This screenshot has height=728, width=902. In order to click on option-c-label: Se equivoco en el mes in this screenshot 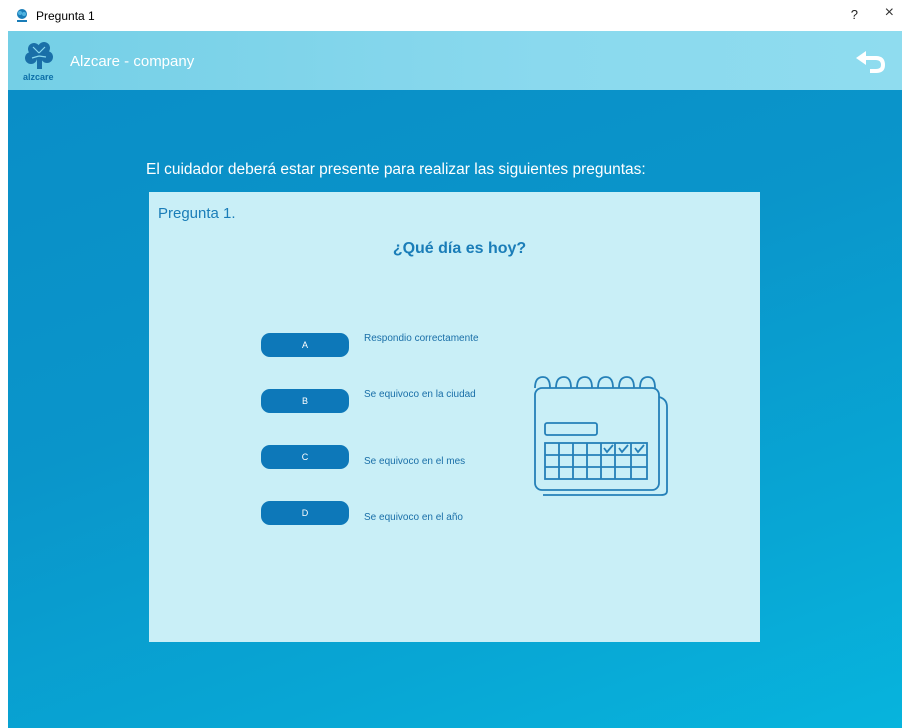, I will do `click(415, 461)`.